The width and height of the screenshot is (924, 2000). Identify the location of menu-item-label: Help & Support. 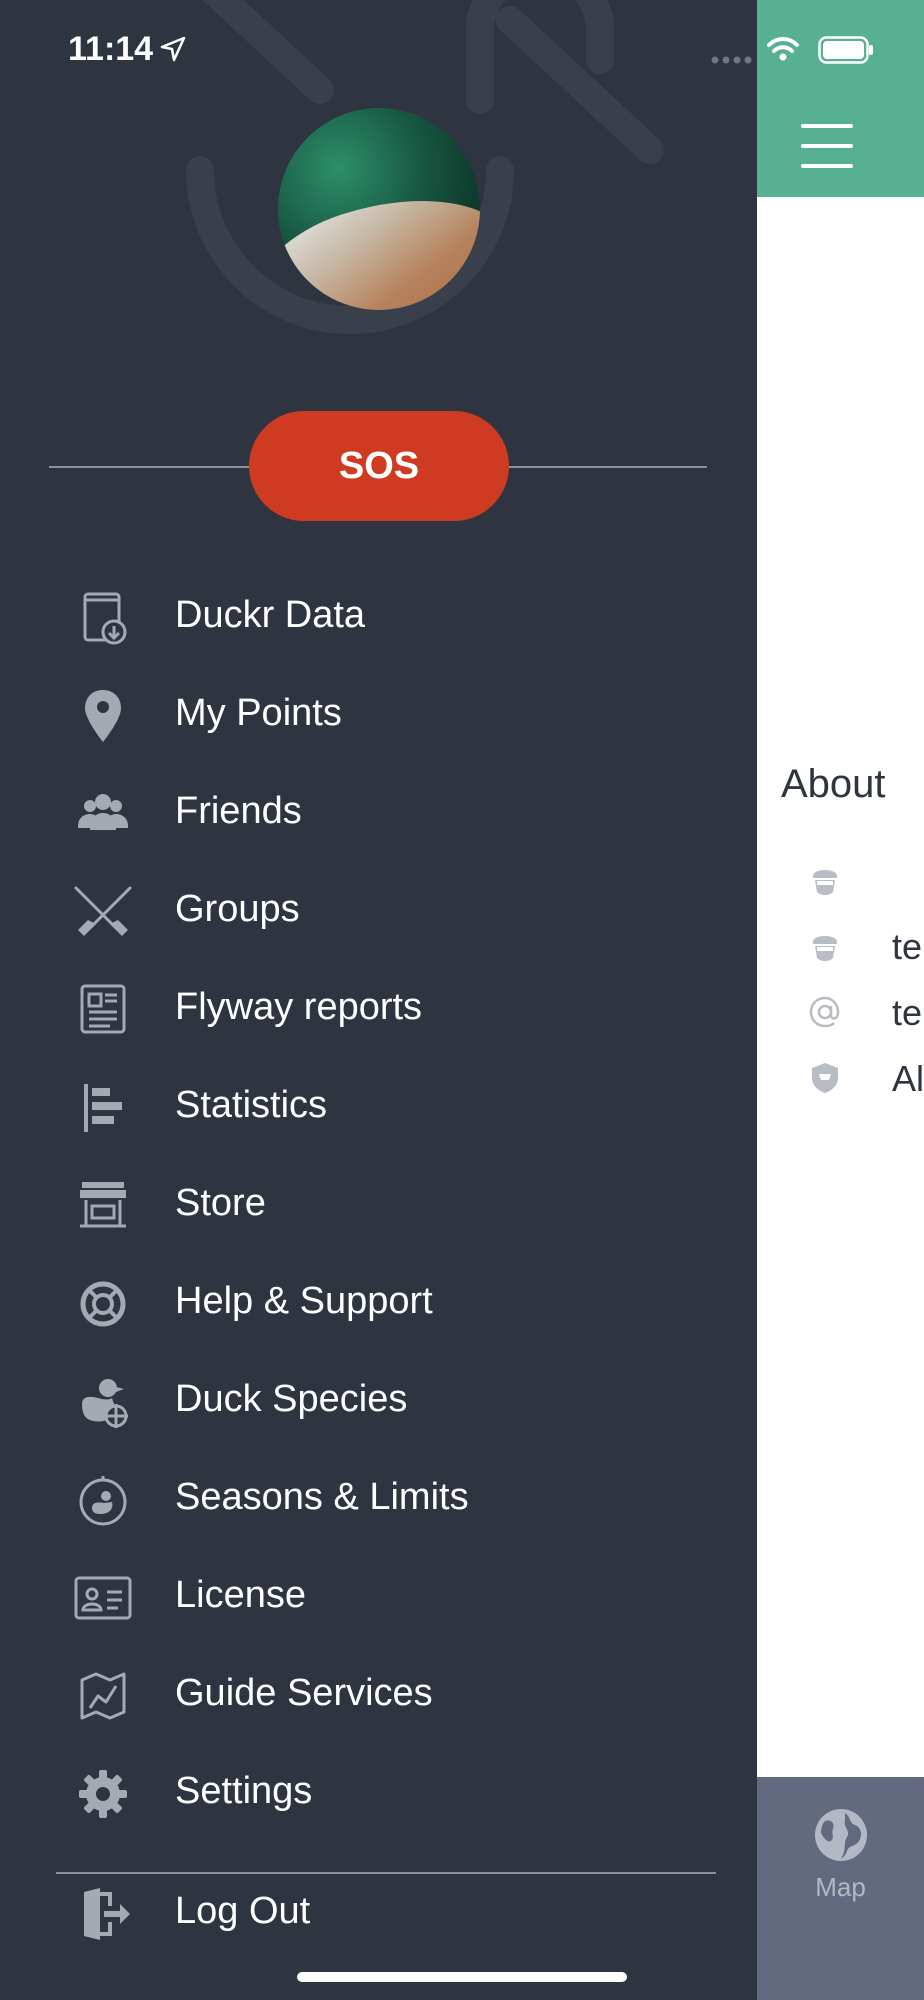
(304, 1301).